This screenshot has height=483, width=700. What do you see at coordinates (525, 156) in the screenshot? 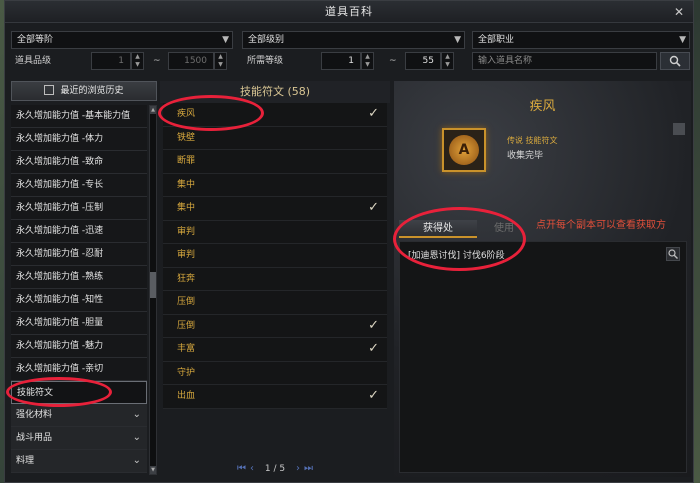
I see `collection-status: 收集完毕` at bounding box center [525, 156].